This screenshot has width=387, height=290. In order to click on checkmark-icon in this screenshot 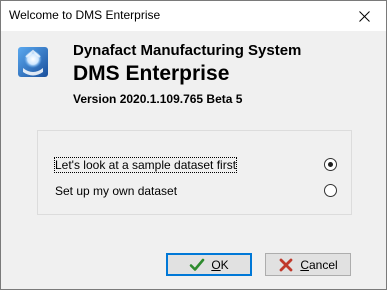, I will do `click(197, 265)`.